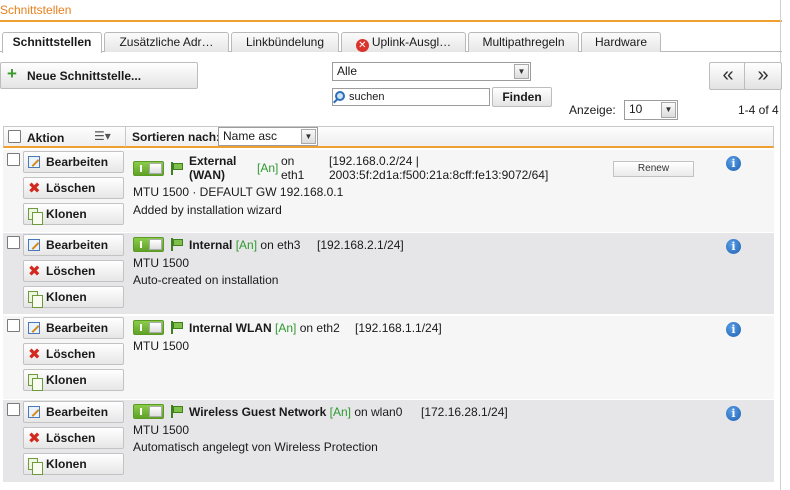 The width and height of the screenshot is (790, 490). Describe the element at coordinates (250, 136) in the screenshot. I see `sort-value: Name asc` at that location.